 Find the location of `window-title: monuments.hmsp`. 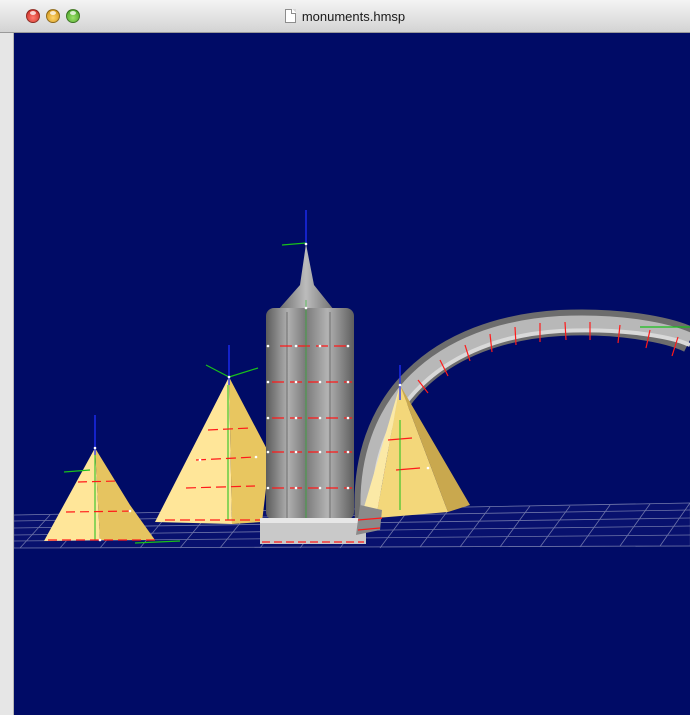

window-title: monuments.hmsp is located at coordinates (353, 16).